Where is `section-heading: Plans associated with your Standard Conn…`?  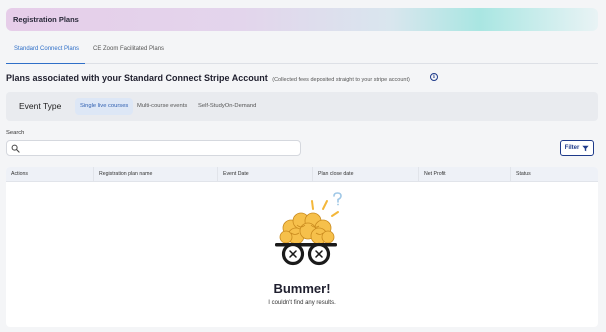 section-heading: Plans associated with your Standard Conn… is located at coordinates (208, 78).